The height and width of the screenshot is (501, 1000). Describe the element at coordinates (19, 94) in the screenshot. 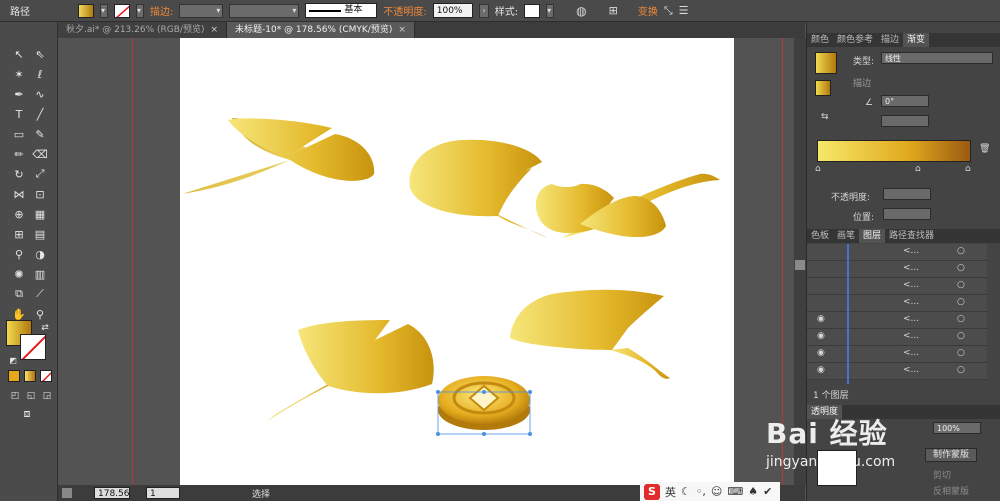

I see `pen-tool-icon: ✒` at that location.